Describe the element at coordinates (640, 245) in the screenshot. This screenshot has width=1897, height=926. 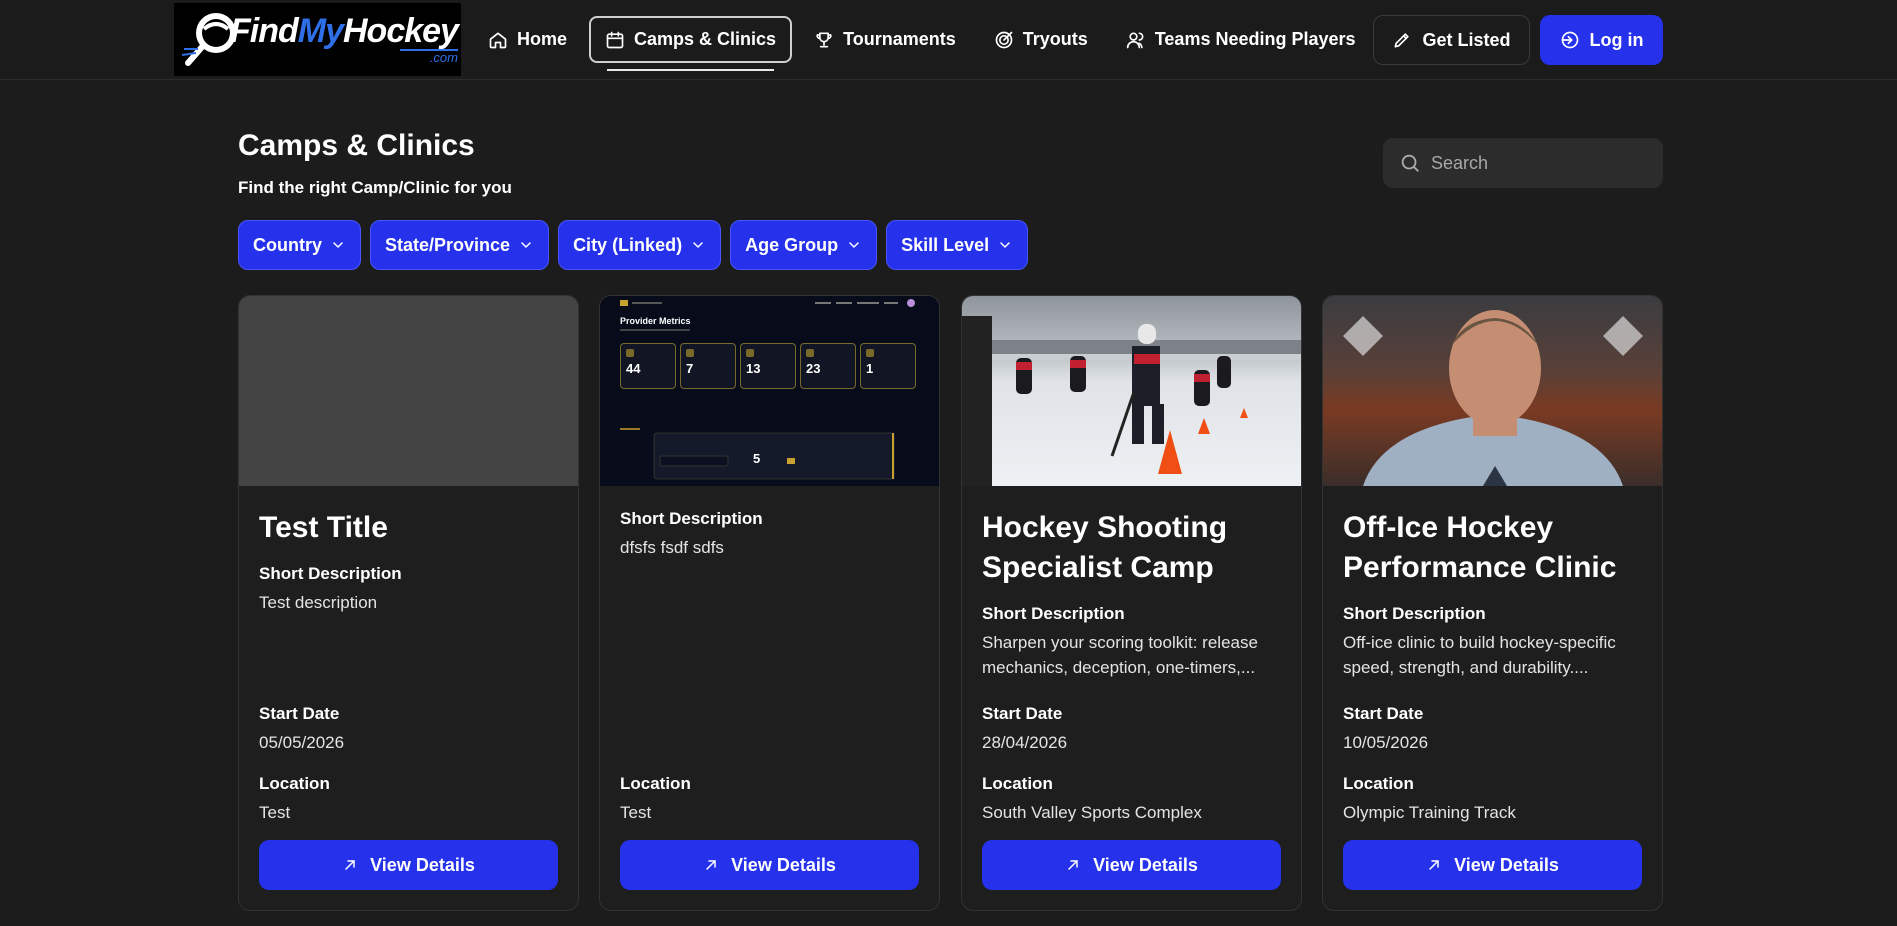
I see `filter-city: City (Linked)` at that location.